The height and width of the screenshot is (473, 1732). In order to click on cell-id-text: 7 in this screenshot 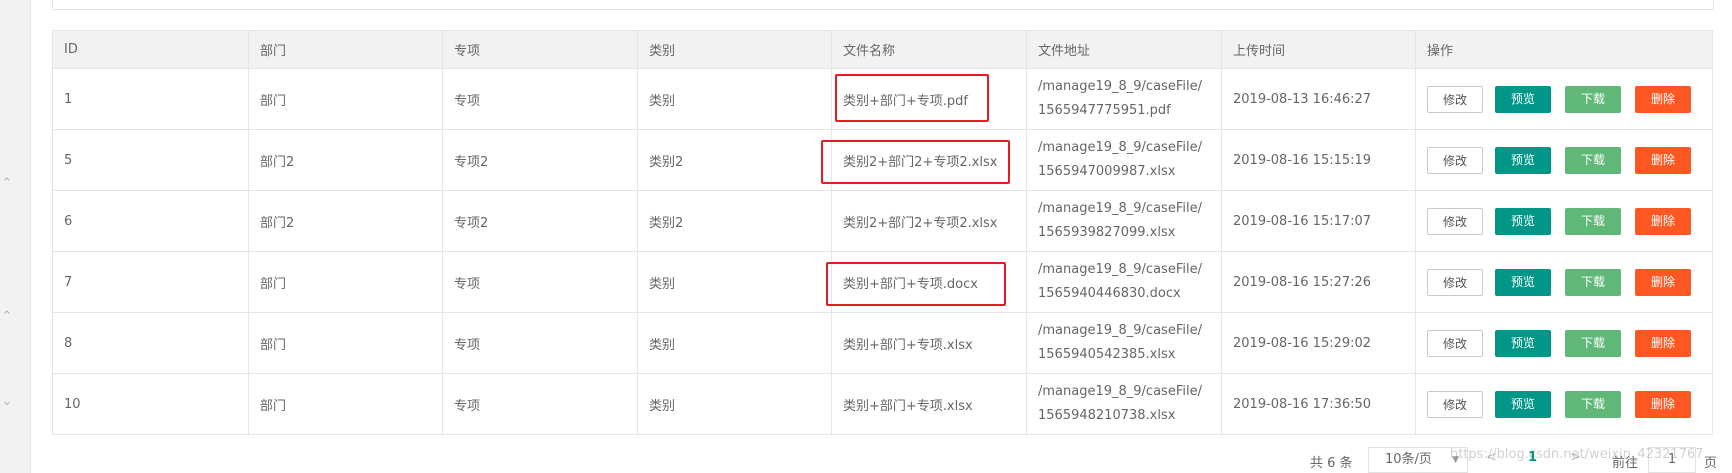, I will do `click(68, 282)`.